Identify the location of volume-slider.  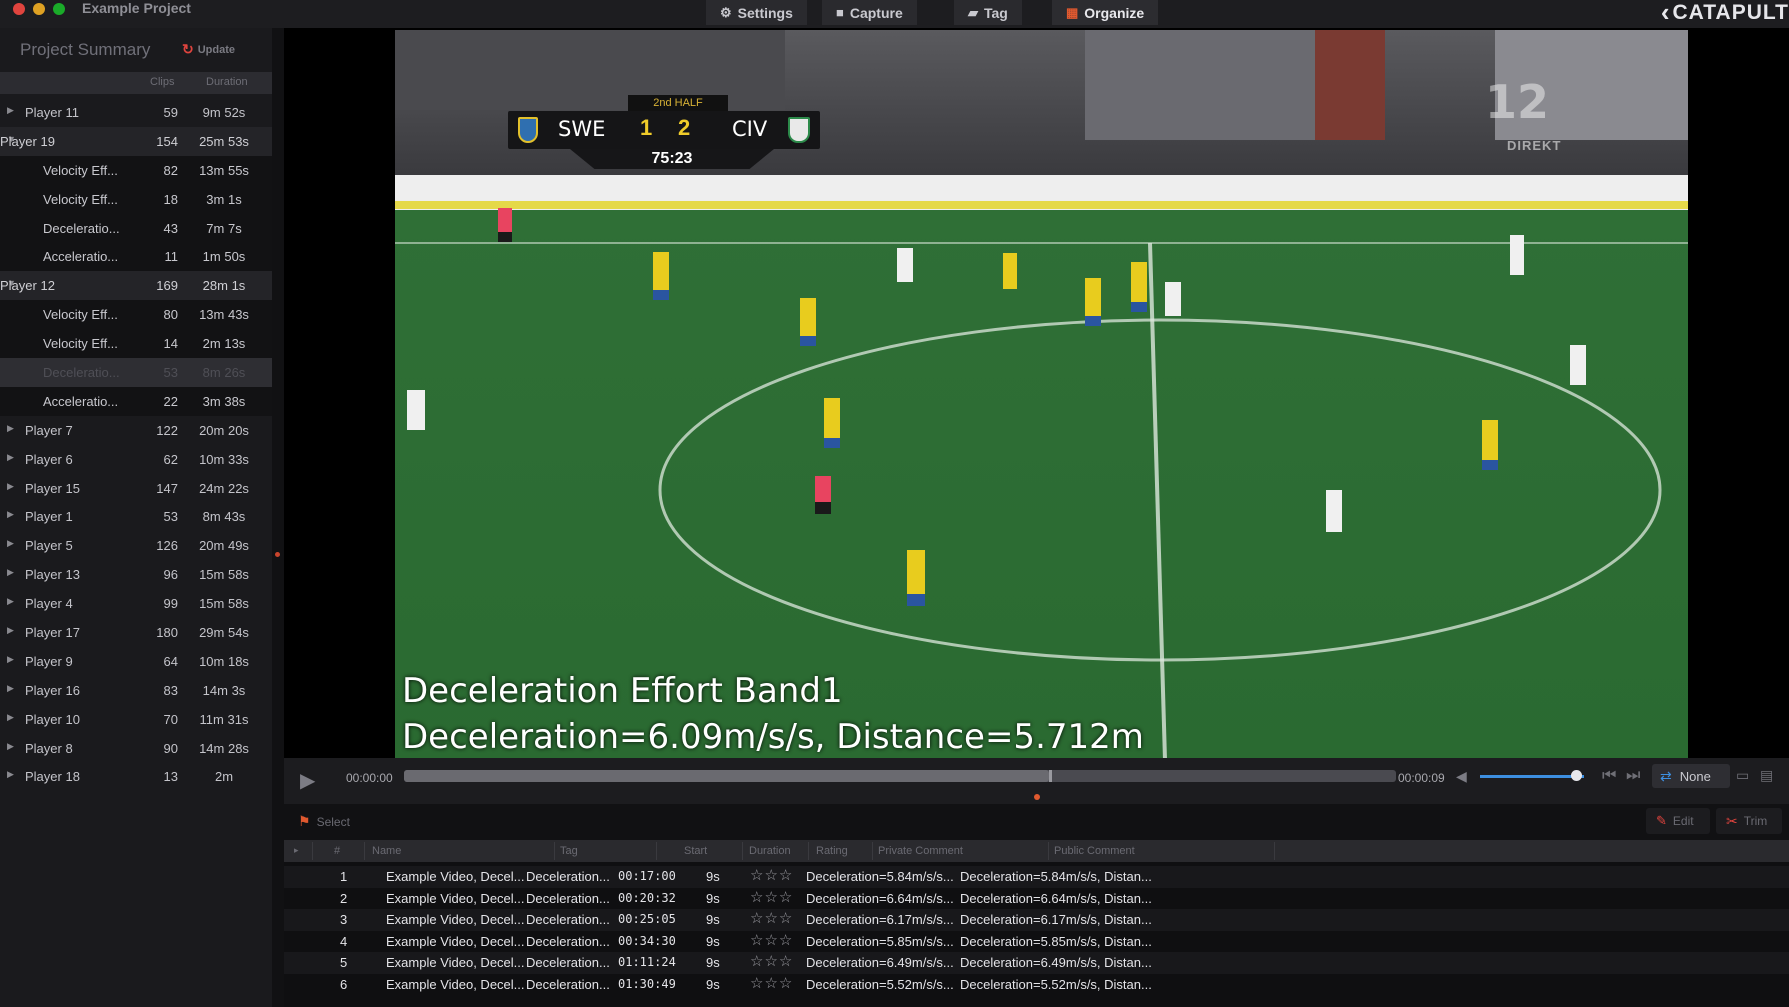
(1532, 776).